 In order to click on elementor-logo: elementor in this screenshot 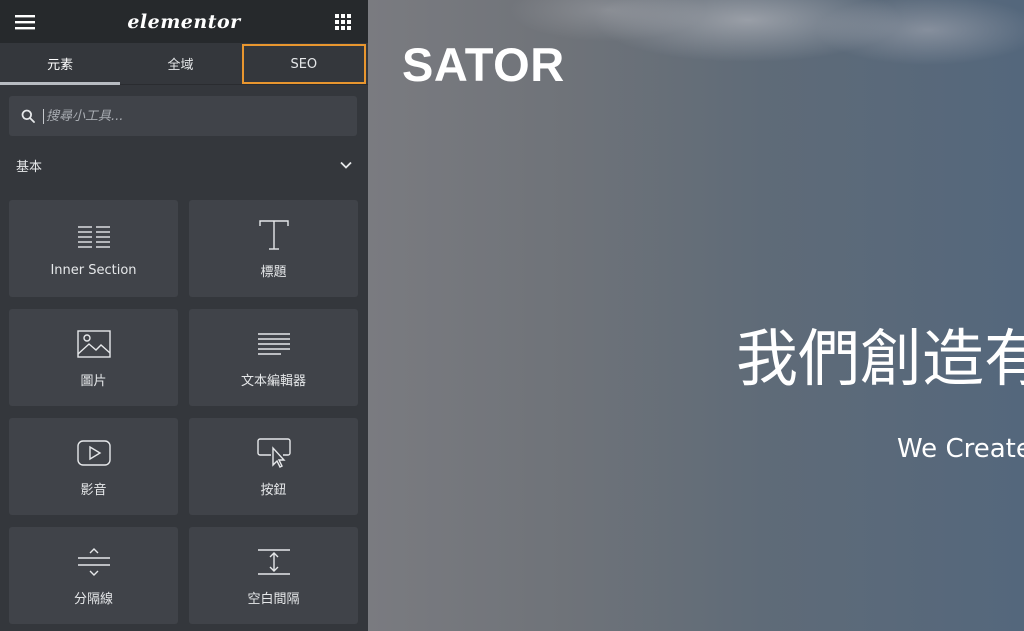, I will do `click(184, 21)`.